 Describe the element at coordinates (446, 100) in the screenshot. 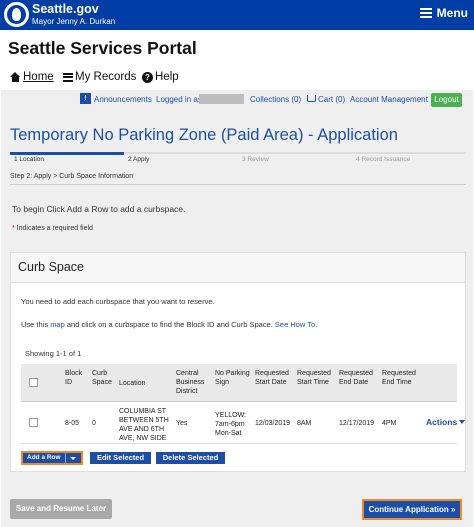

I see `logout-button: Logout` at that location.